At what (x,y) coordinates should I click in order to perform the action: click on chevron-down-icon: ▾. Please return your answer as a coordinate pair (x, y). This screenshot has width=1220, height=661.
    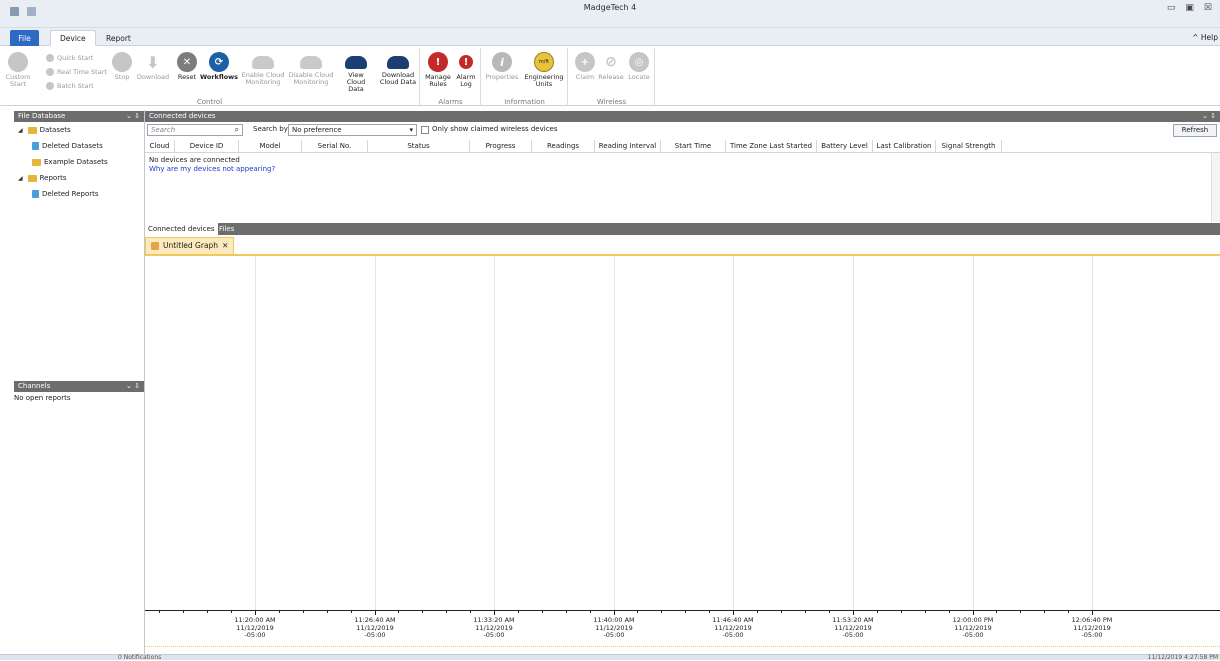
    Looking at the image, I should click on (411, 130).